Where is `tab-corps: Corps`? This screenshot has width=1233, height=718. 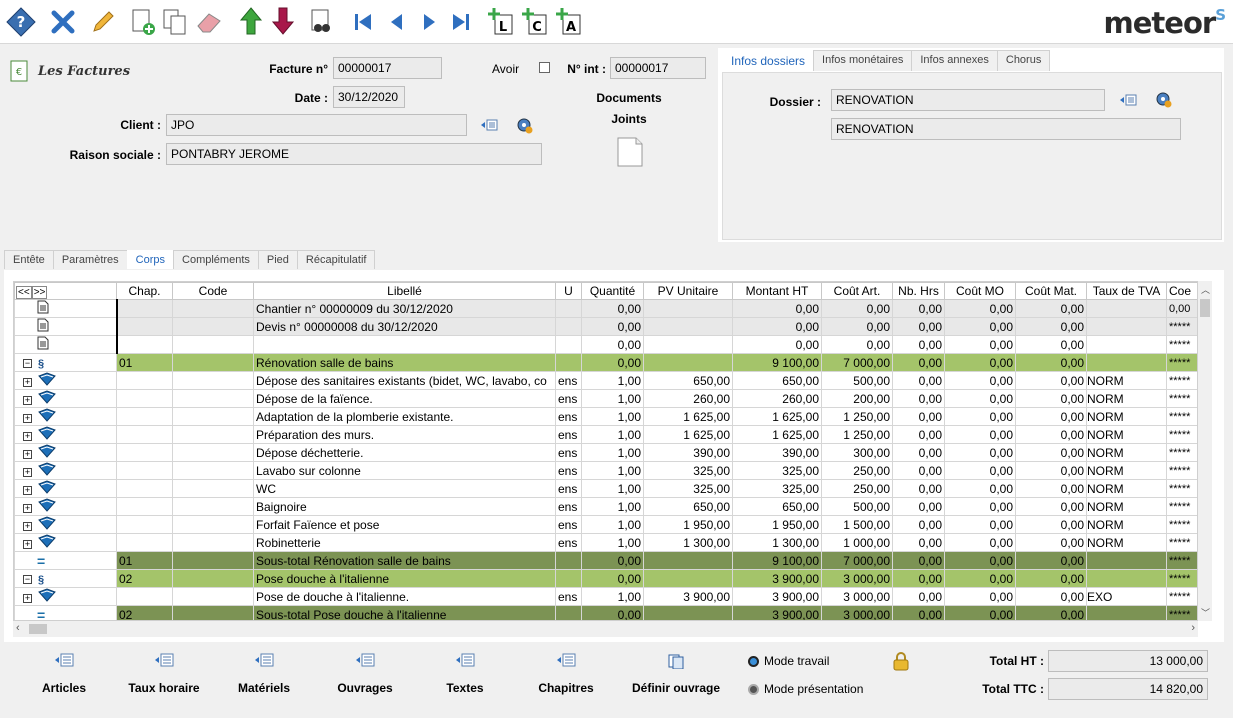 tab-corps: Corps is located at coordinates (150, 259).